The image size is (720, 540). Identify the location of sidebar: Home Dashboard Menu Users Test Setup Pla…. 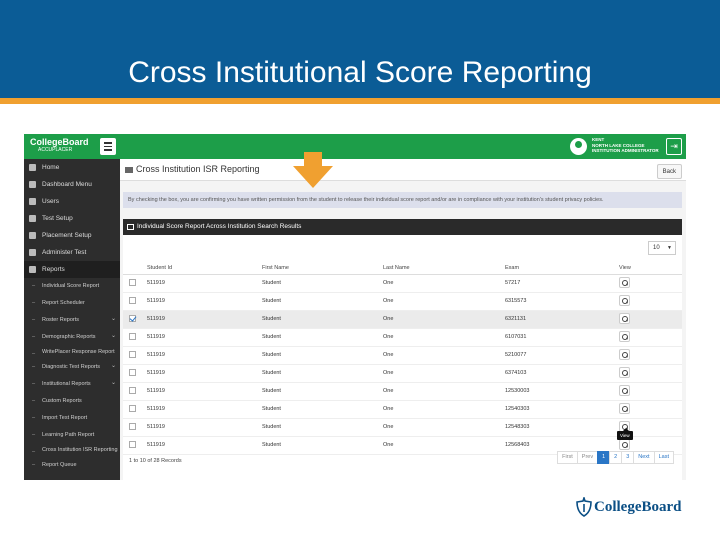
(72, 319).